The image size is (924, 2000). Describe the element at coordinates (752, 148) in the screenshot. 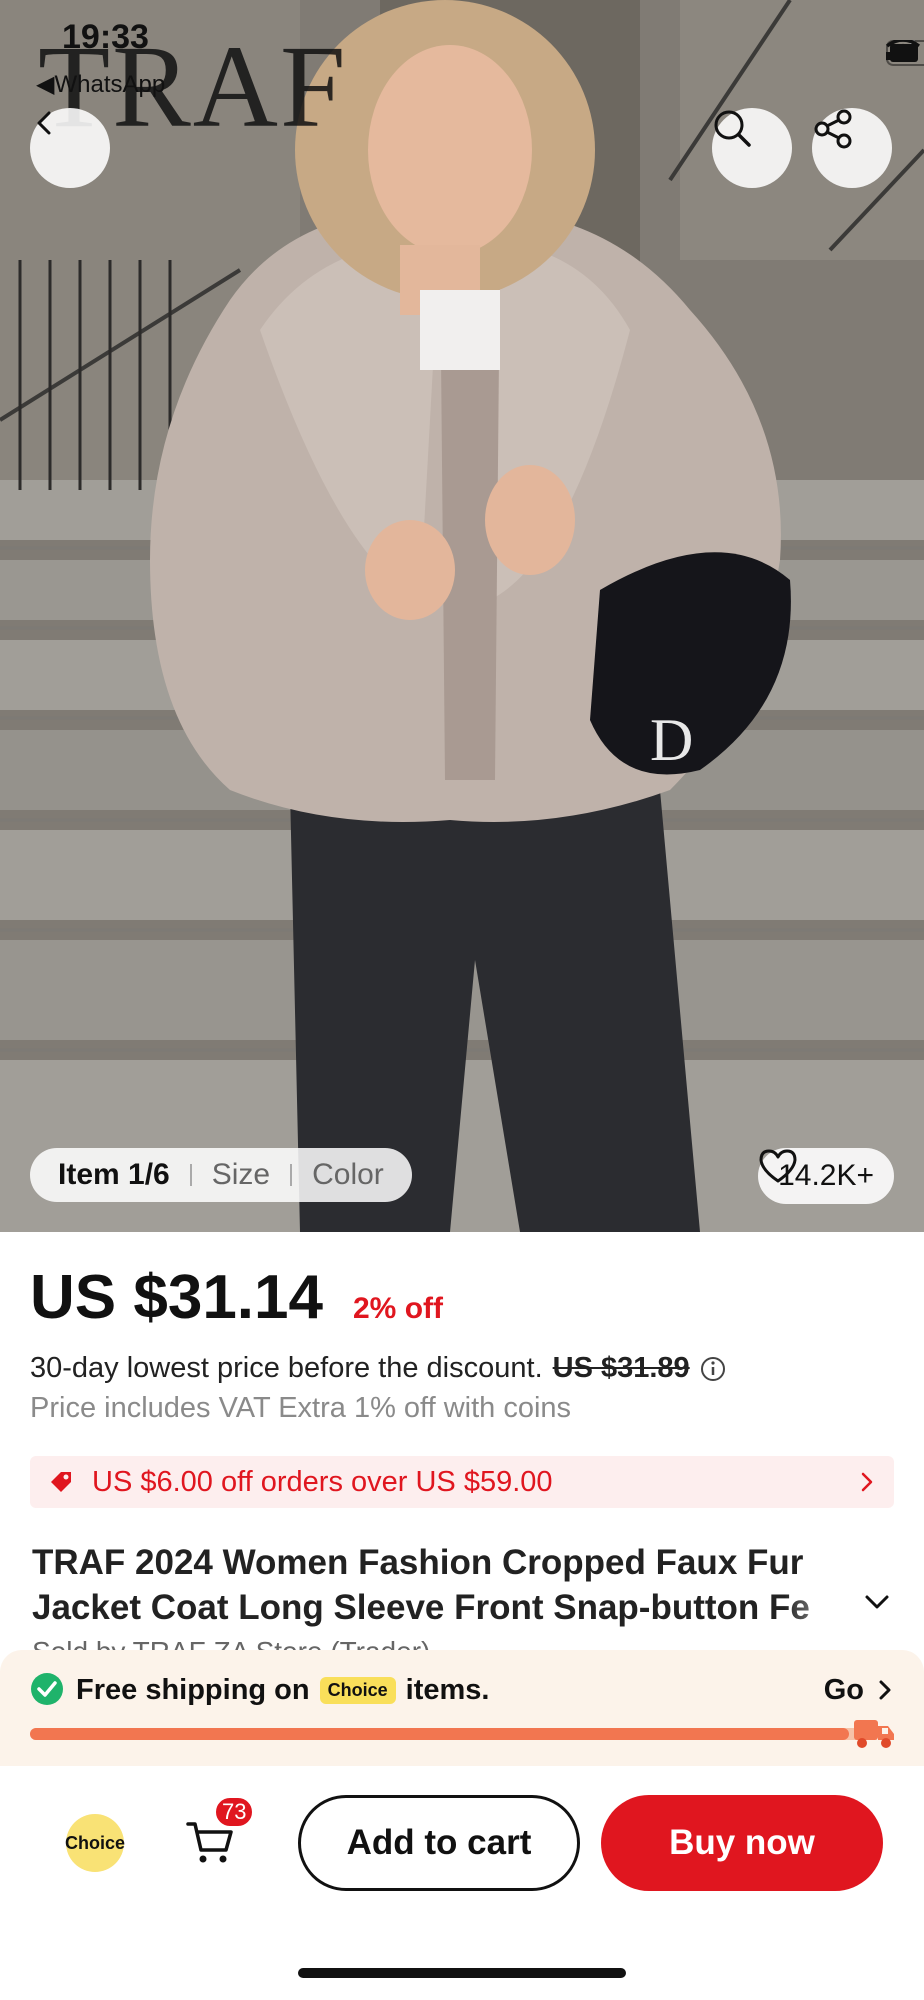

I see `search-button` at that location.